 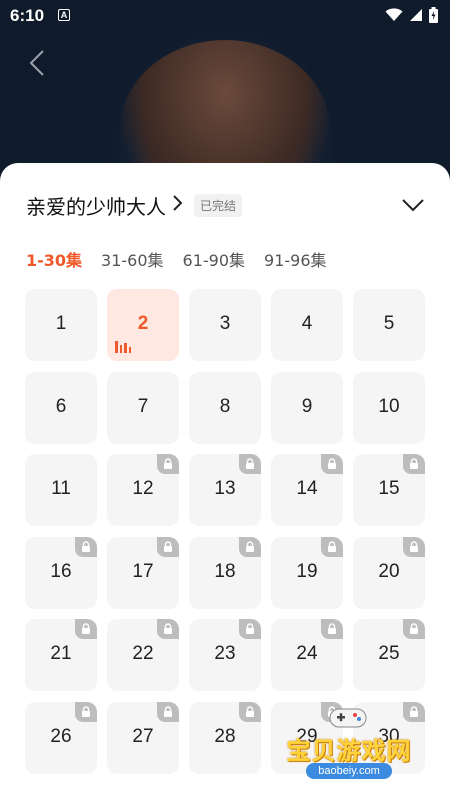 I want to click on episode-cell-21: 21, so click(x=61, y=655).